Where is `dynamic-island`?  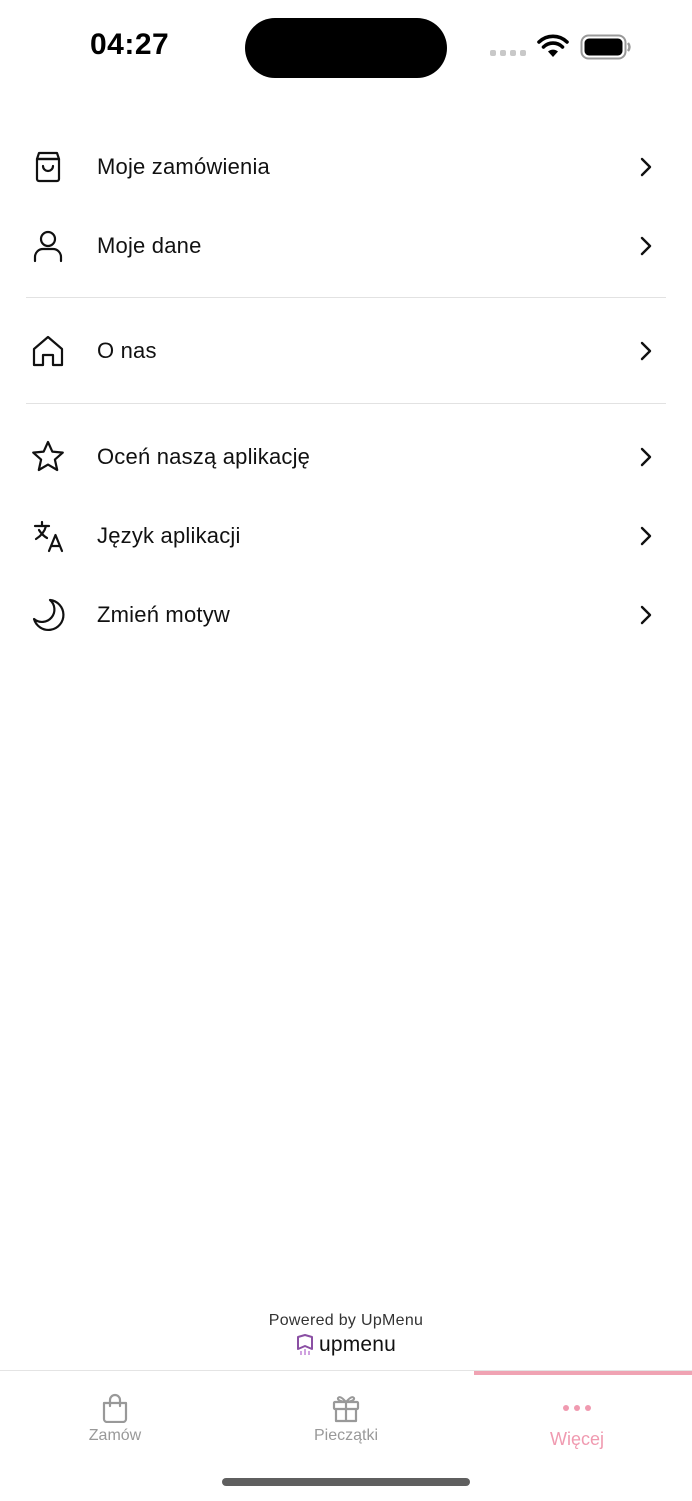 dynamic-island is located at coordinates (346, 48).